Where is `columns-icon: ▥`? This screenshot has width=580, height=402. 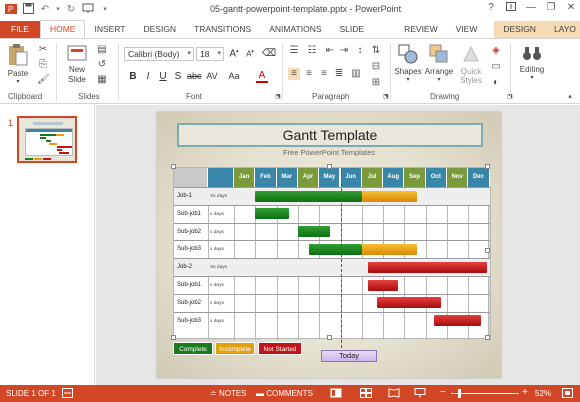
columns-icon: ▥ is located at coordinates (356, 74).